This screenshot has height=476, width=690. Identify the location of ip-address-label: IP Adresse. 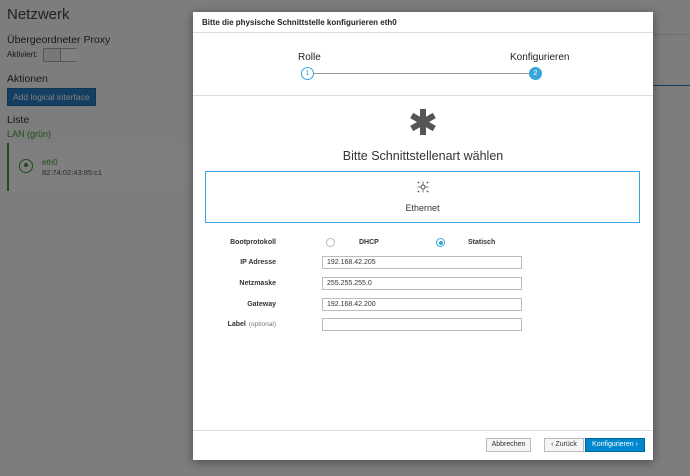
(258, 262).